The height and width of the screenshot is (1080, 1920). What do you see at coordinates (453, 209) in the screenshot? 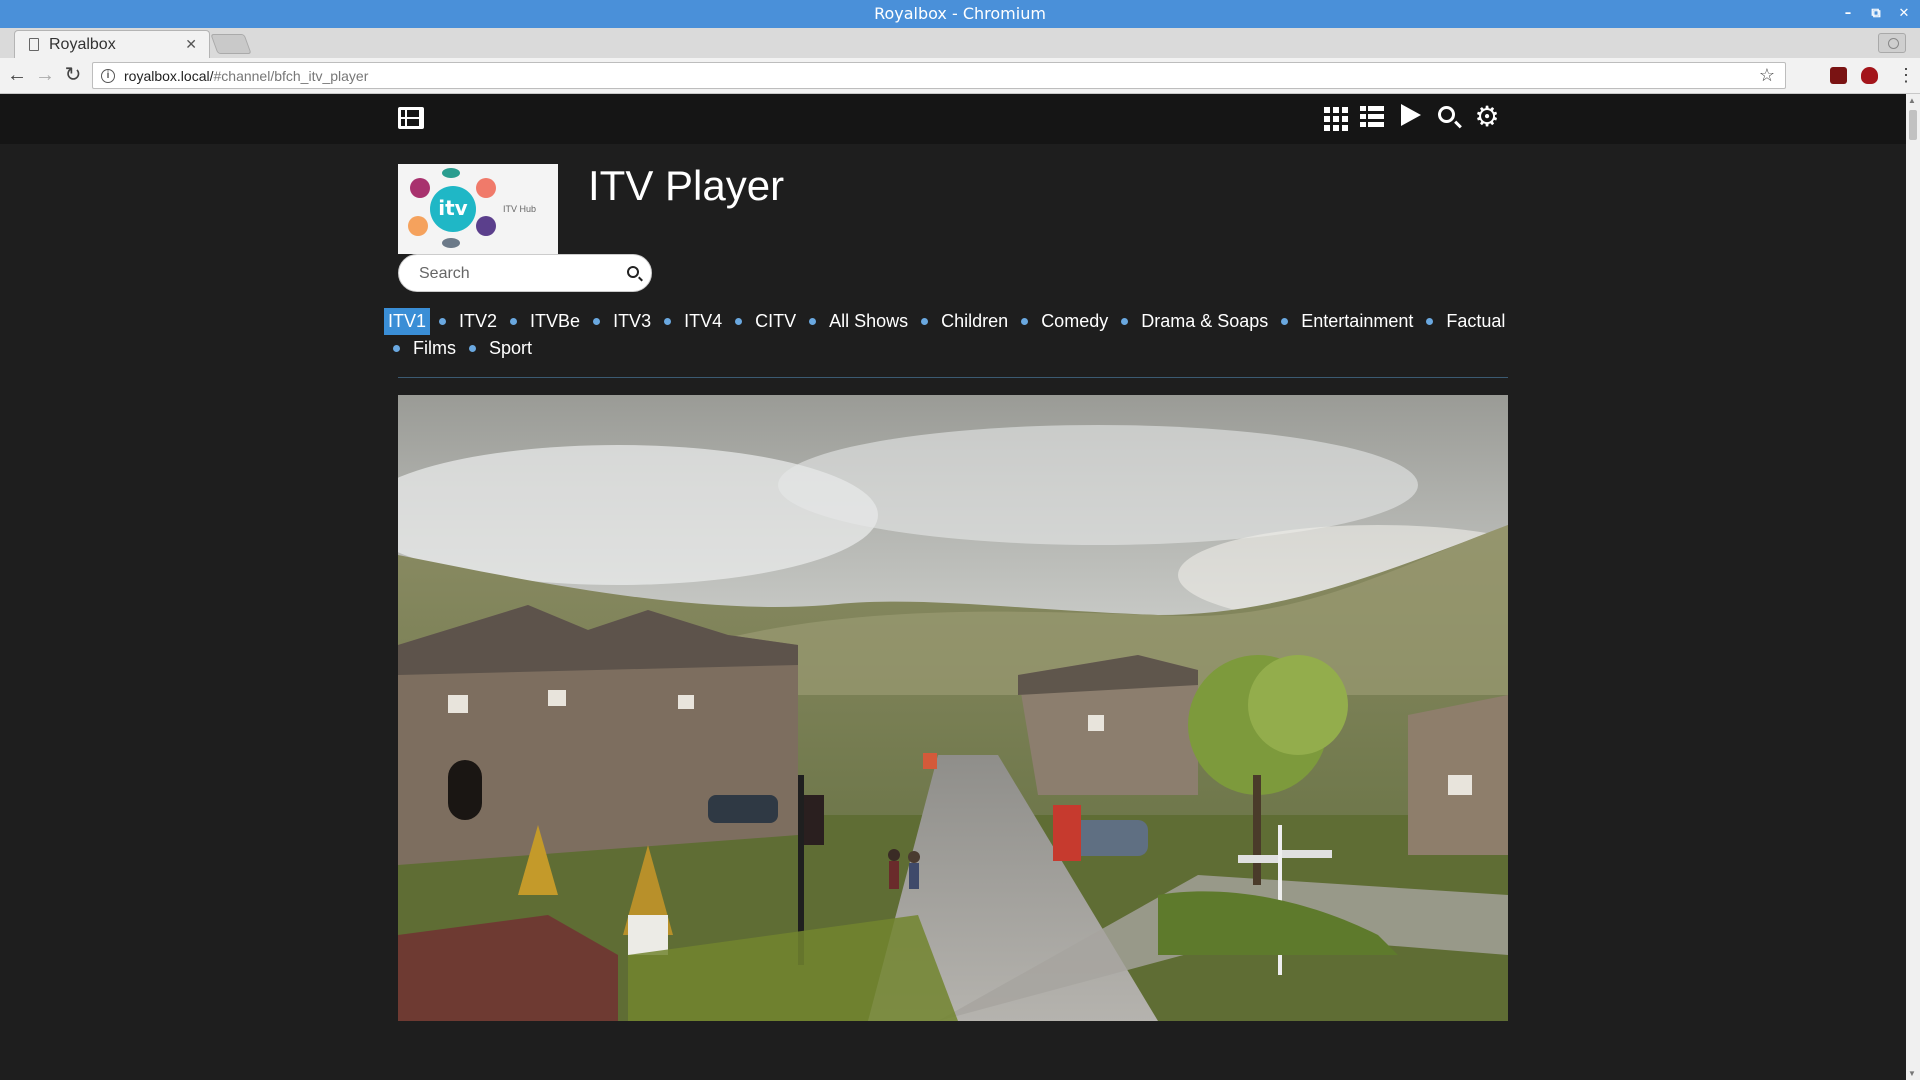
I see `itv-logo-text: itv` at bounding box center [453, 209].